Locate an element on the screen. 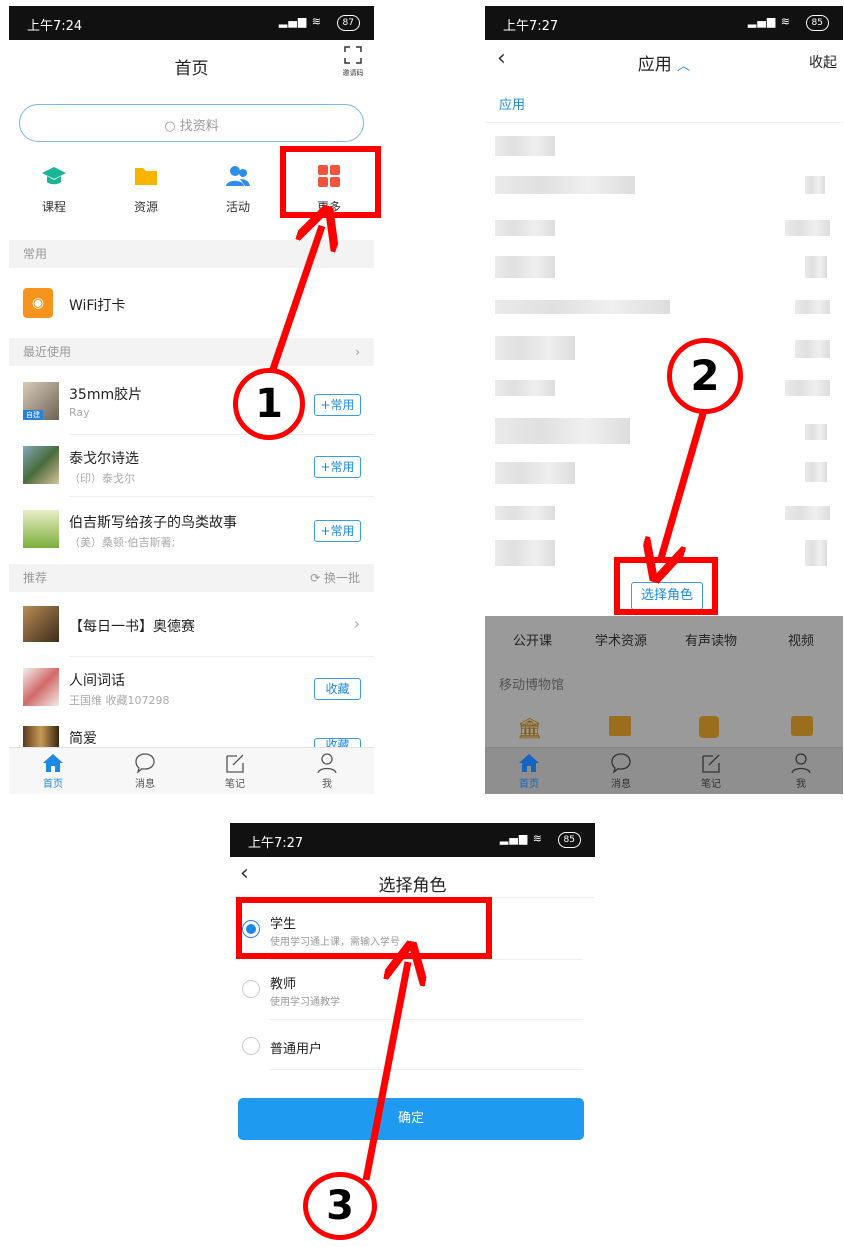 Image resolution: width=844 pixels, height=1247 pixels. annotation-step-2: 2 is located at coordinates (705, 376).